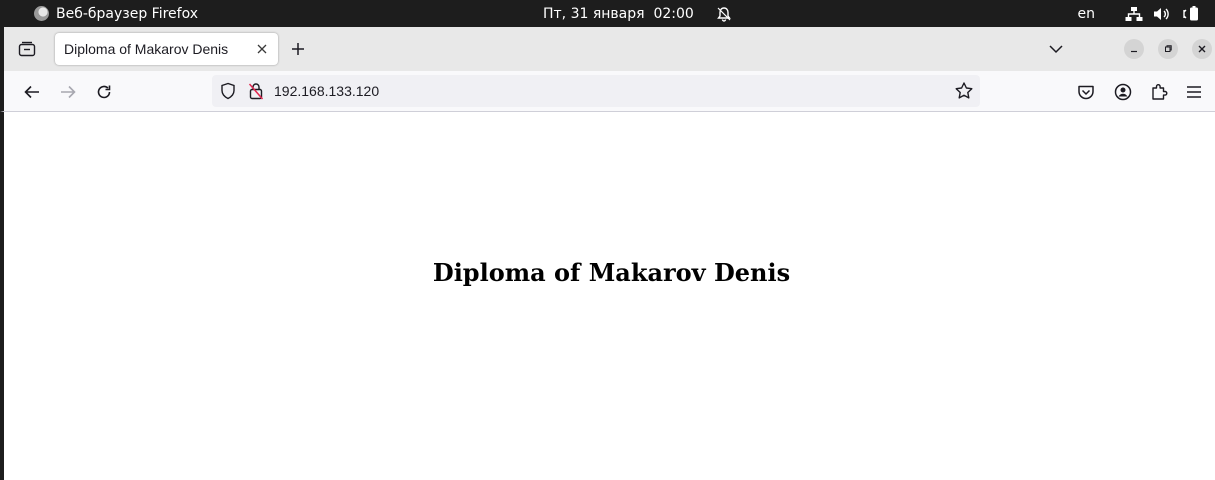 This screenshot has height=480, width=1215. I want to click on arrow-right-icon, so click(68, 92).